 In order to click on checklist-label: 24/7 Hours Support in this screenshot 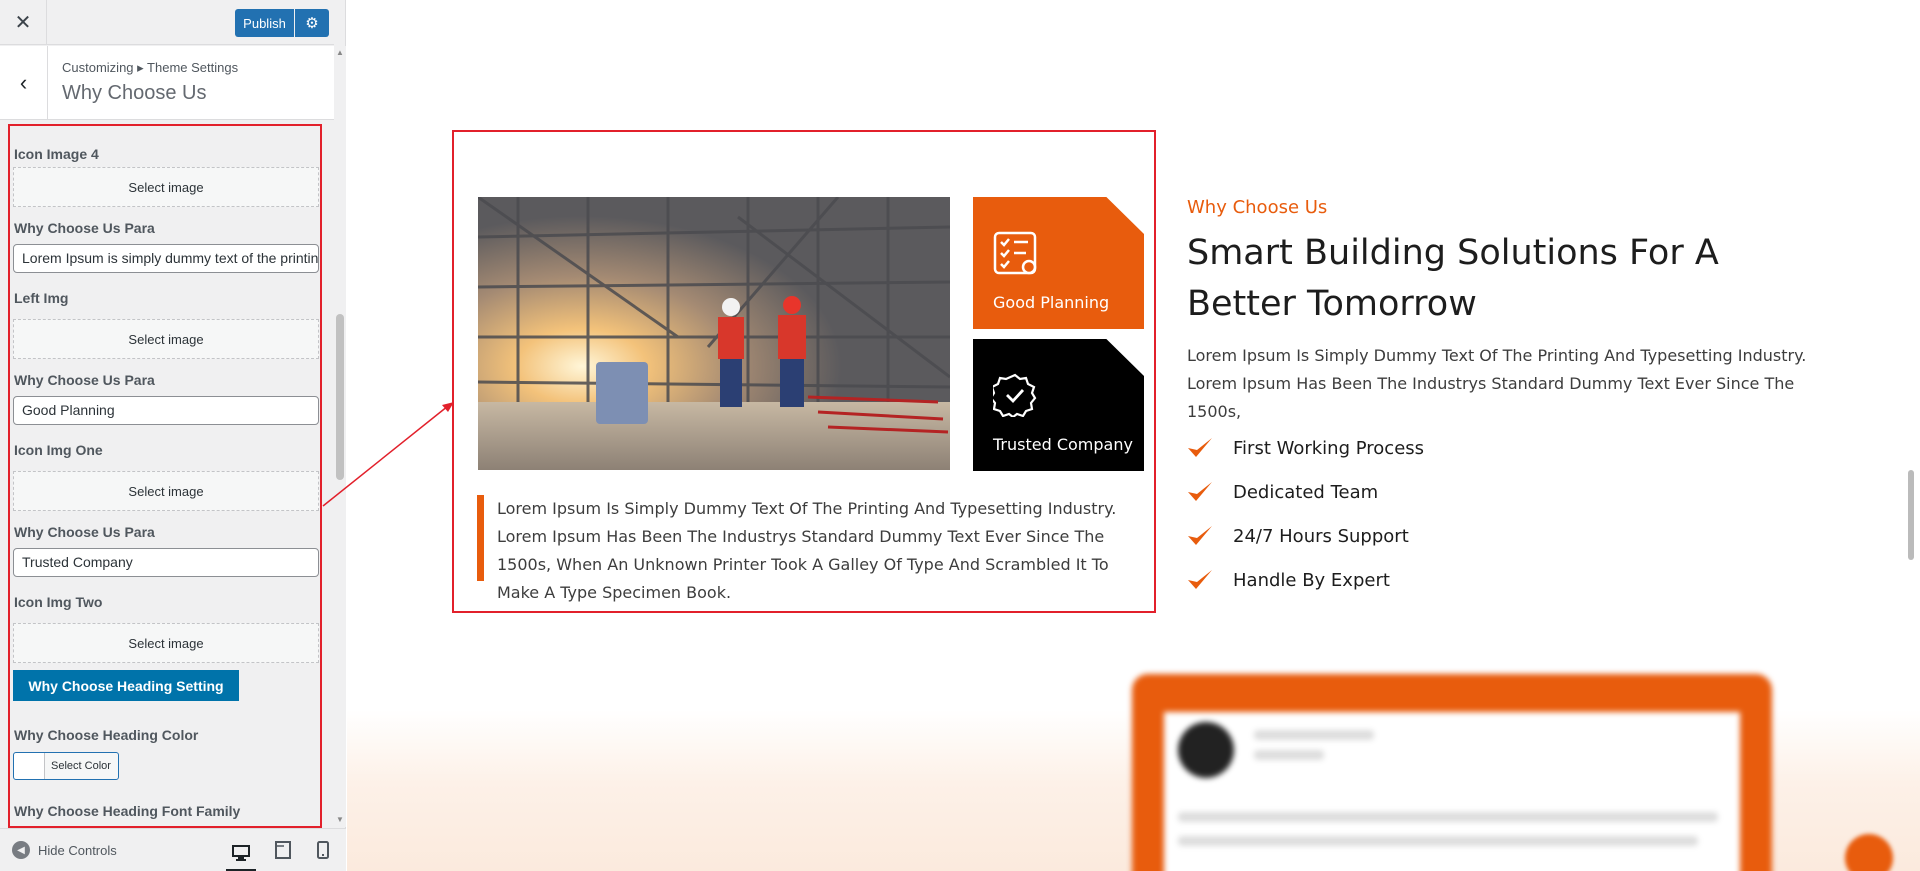, I will do `click(1321, 536)`.